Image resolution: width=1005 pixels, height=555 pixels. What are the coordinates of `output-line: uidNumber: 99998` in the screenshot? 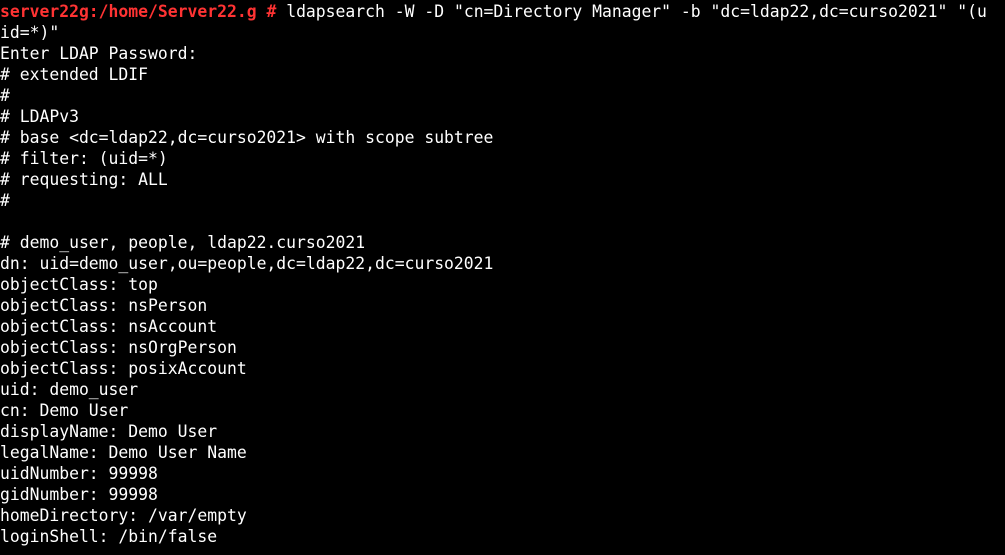 It's located at (79, 473).